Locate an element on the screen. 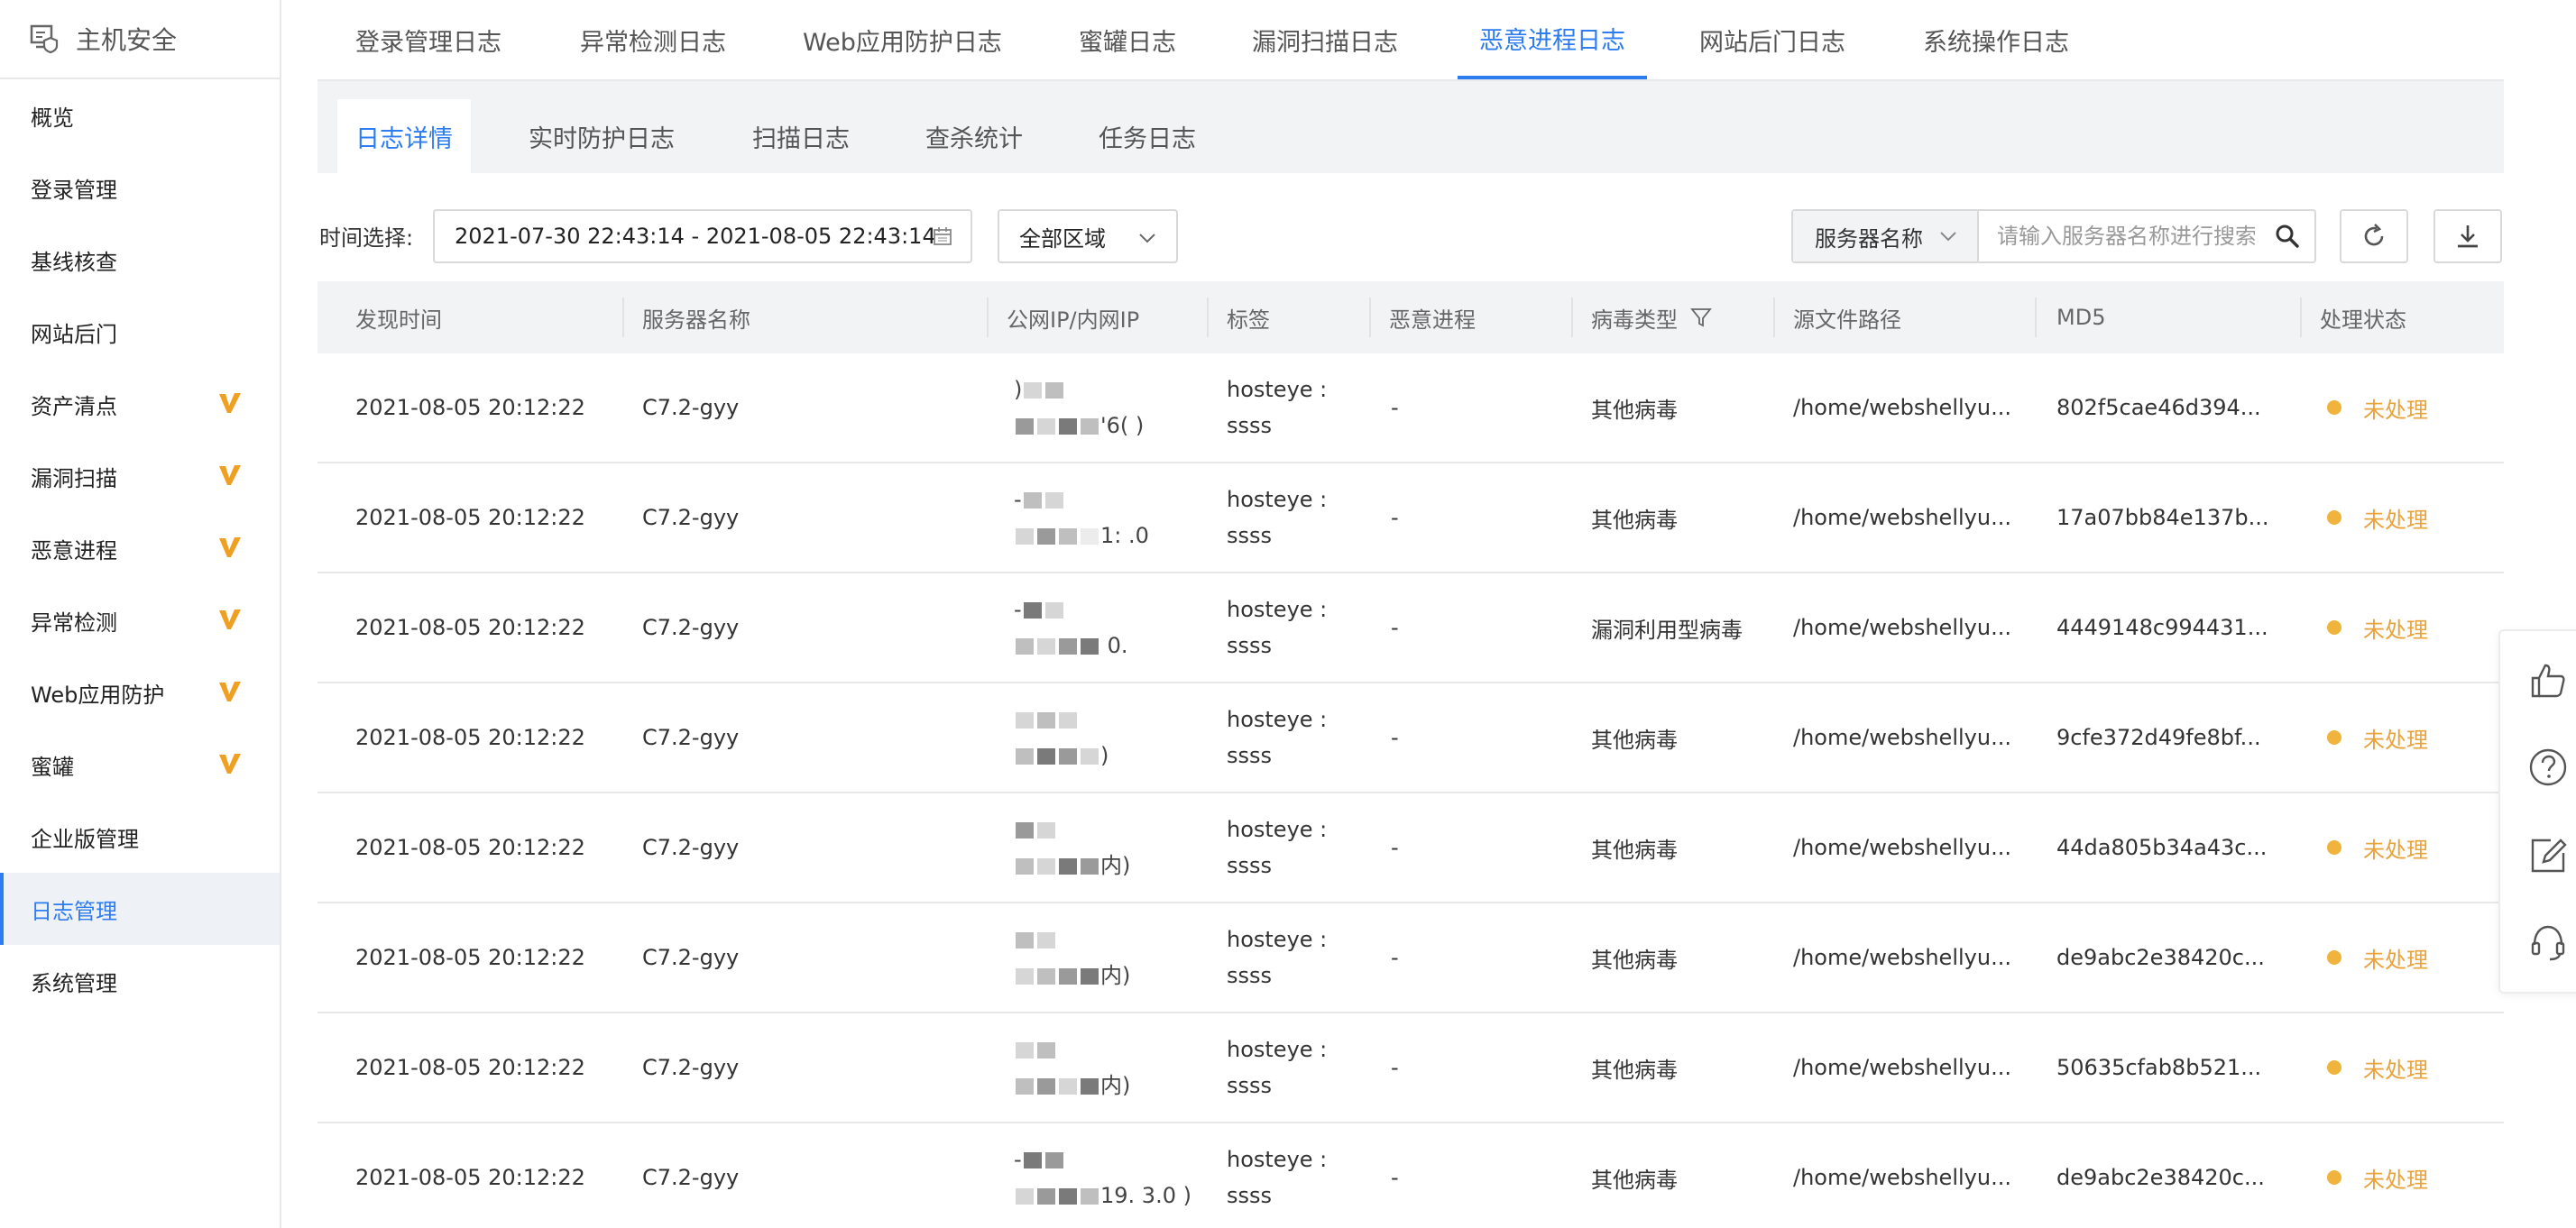 The width and height of the screenshot is (2576, 1228). help-icon is located at coordinates (2548, 767).